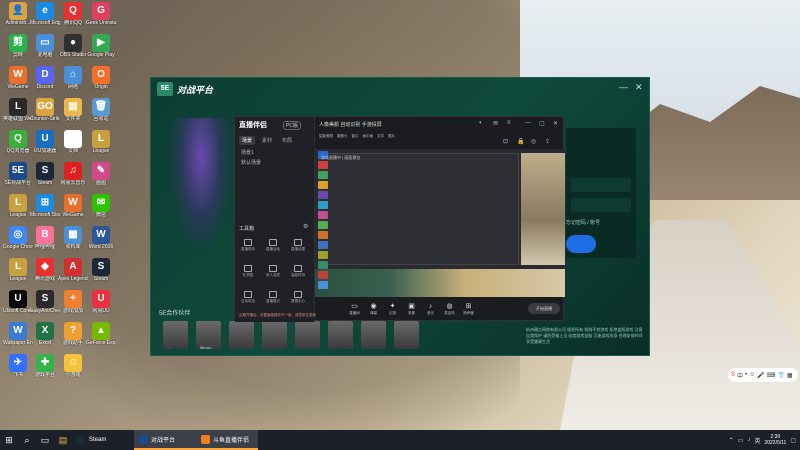 This screenshot has width=800, height=450. I want to click on camera-icon: ◎, so click(533, 141).